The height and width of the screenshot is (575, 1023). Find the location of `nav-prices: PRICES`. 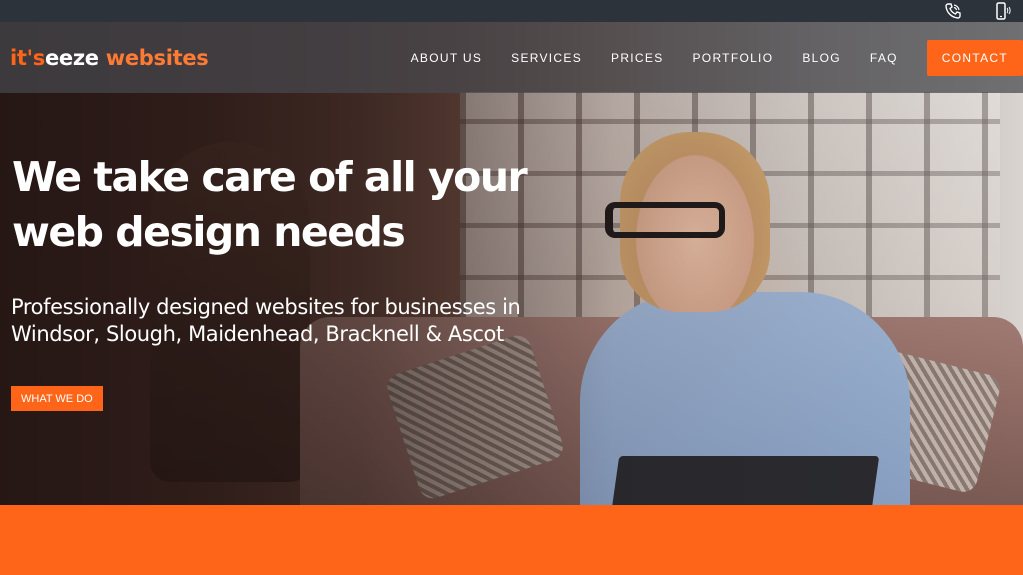

nav-prices: PRICES is located at coordinates (637, 58).